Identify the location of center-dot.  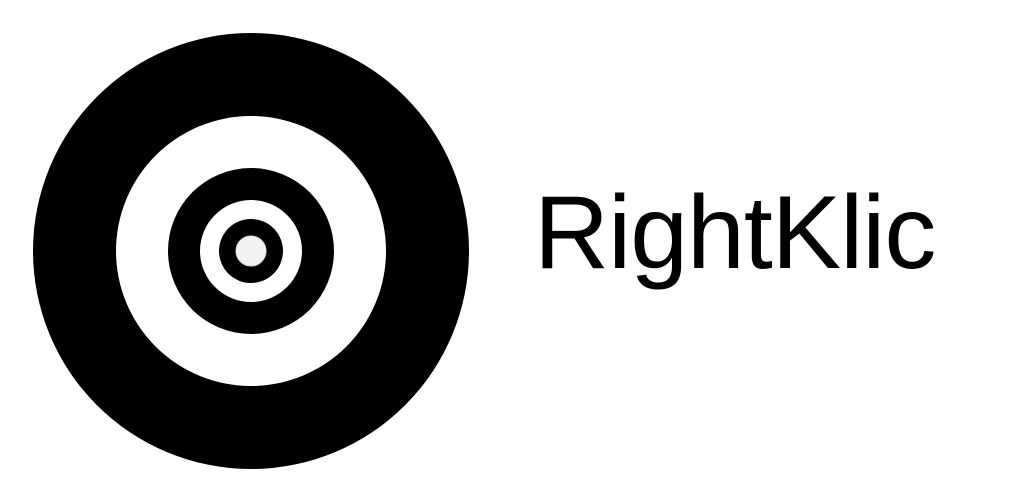
(251, 251).